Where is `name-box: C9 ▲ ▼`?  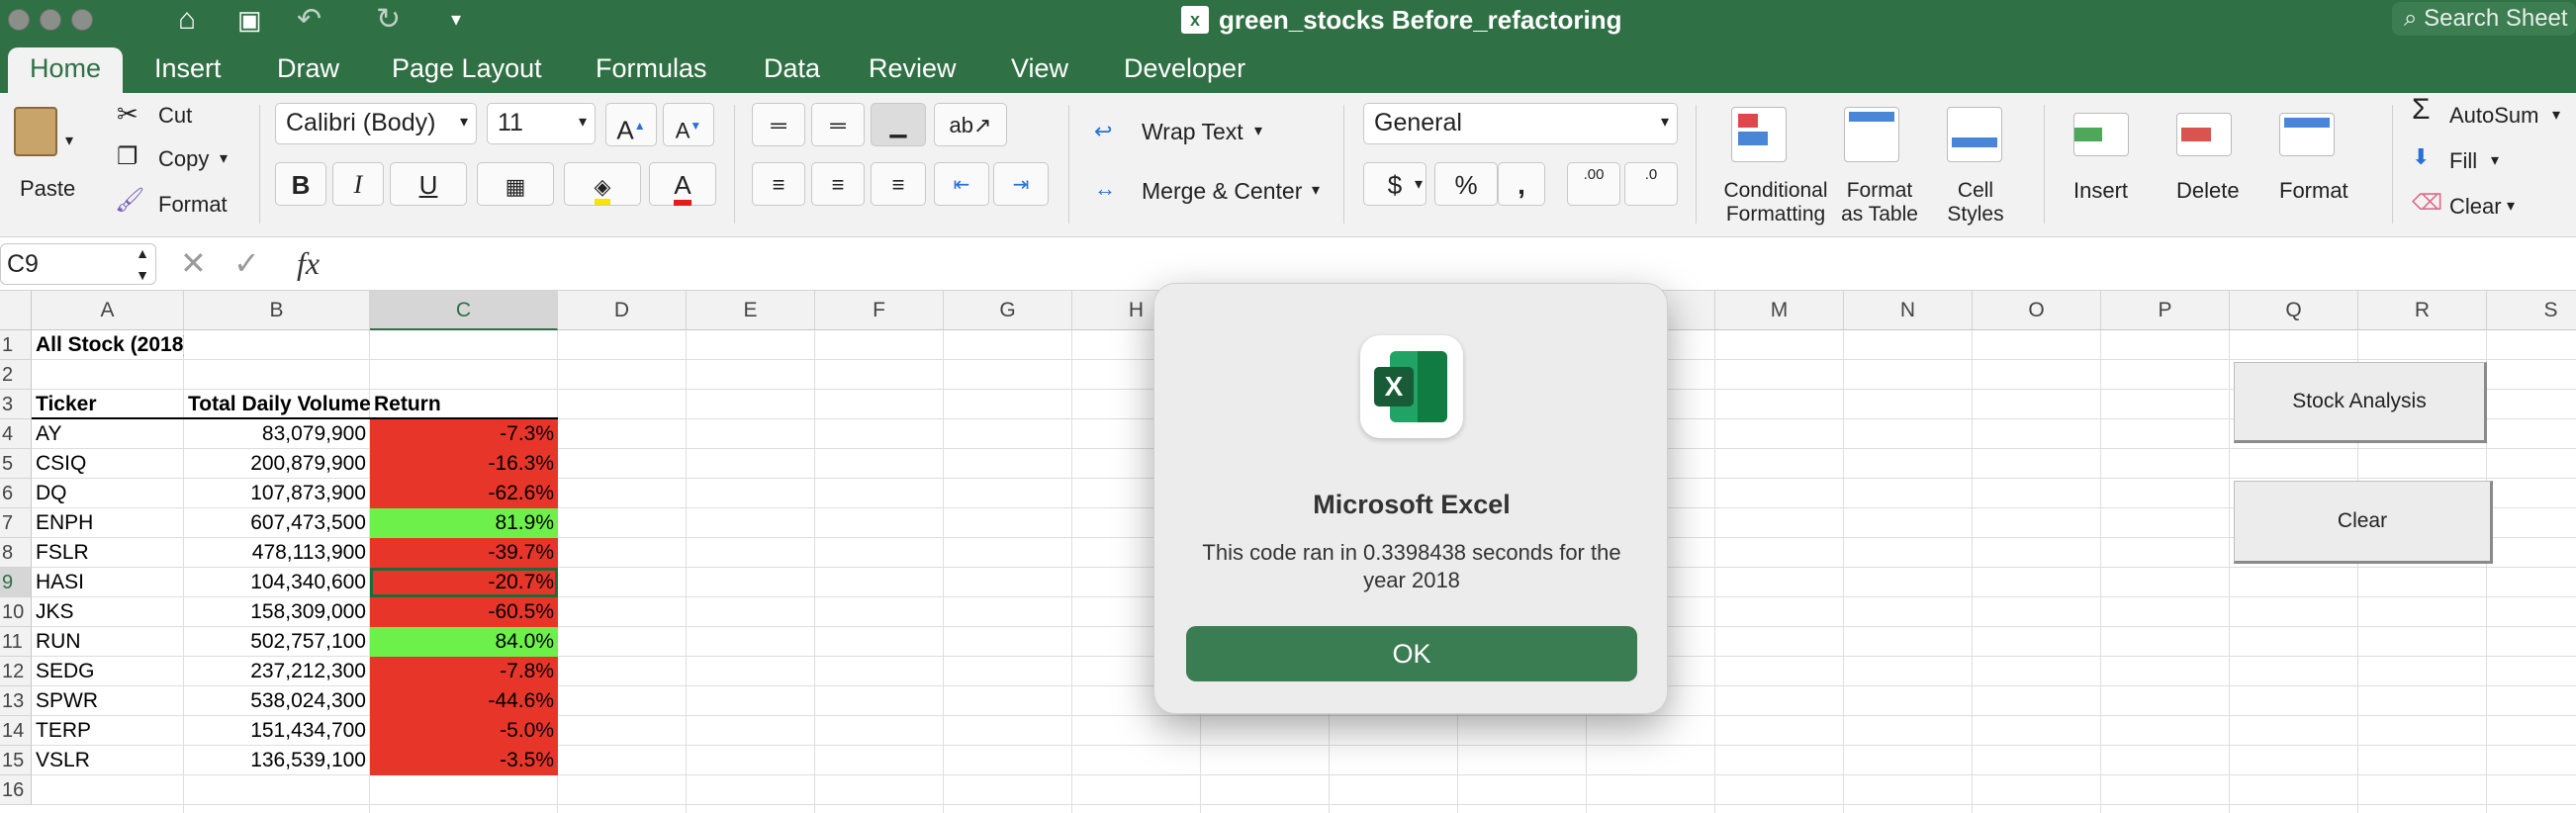 name-box: C9 ▲ ▼ is located at coordinates (78, 264).